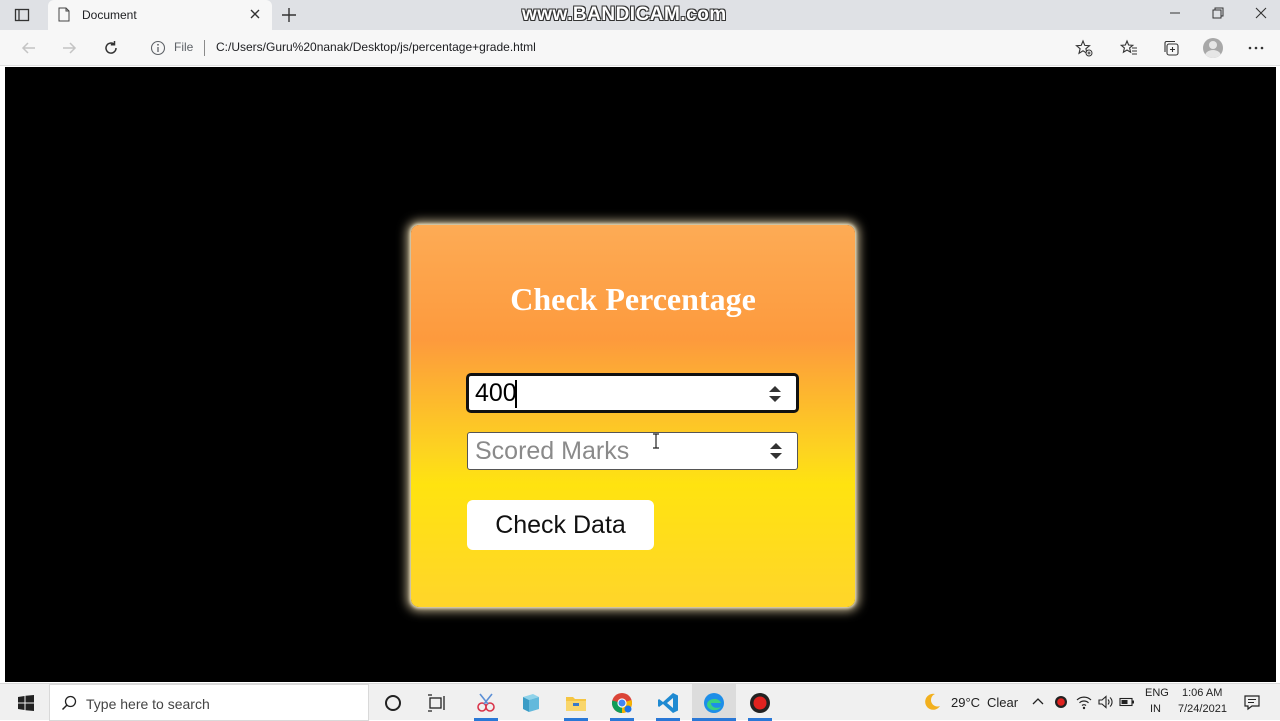  Describe the element at coordinates (668, 703) in the screenshot. I see `vscode-icon` at that location.